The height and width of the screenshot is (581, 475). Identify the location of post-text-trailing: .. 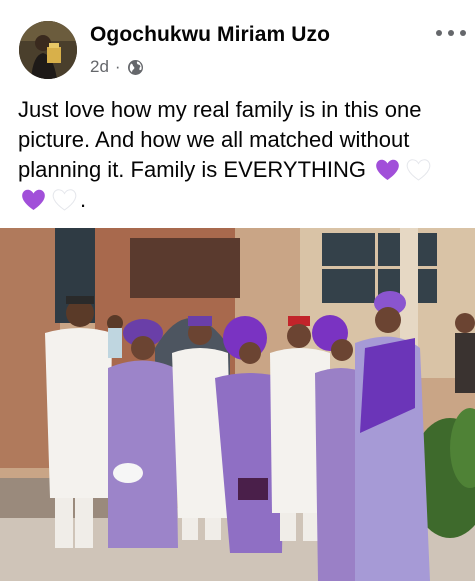
(83, 199).